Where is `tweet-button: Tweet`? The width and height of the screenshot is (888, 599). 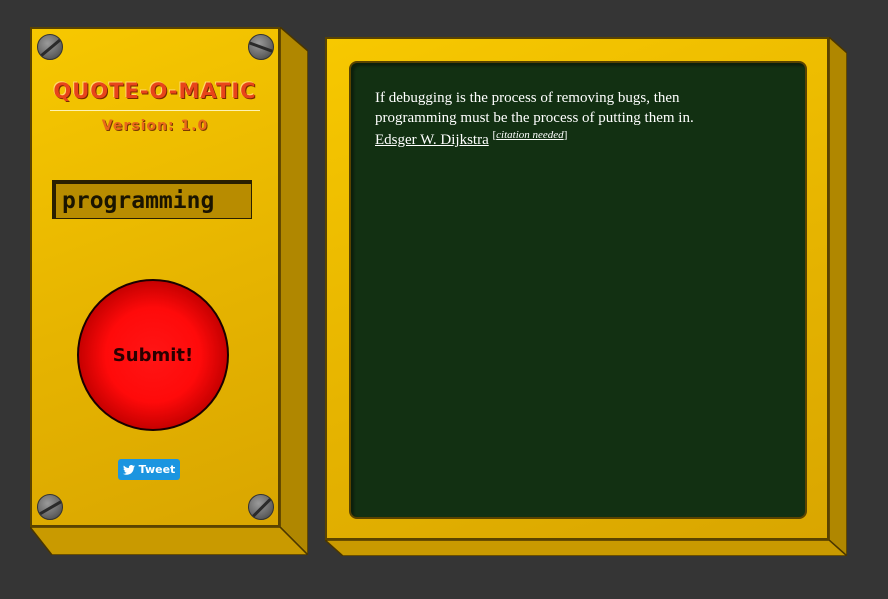
tweet-button: Tweet is located at coordinates (149, 469).